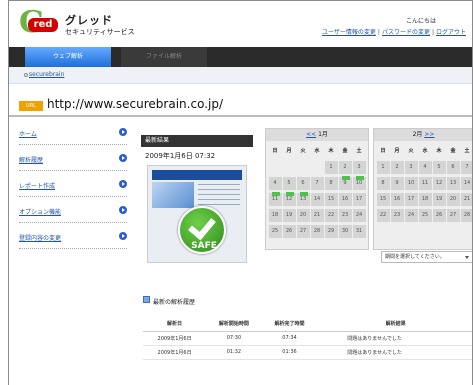 This screenshot has width=473, height=385. I want to click on calendar-day-with-scan: 3, so click(359, 170).